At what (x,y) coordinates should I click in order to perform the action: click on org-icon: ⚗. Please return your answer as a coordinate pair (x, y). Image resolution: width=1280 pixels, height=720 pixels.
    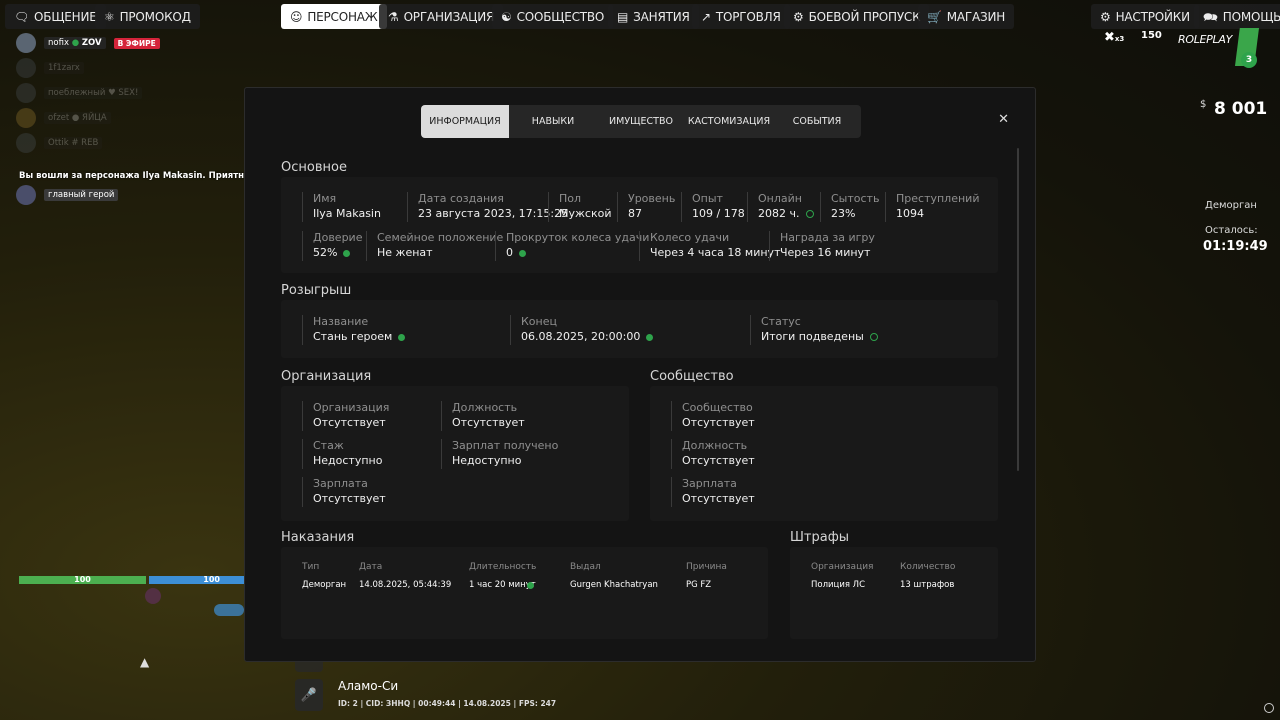
    Looking at the image, I should click on (393, 16).